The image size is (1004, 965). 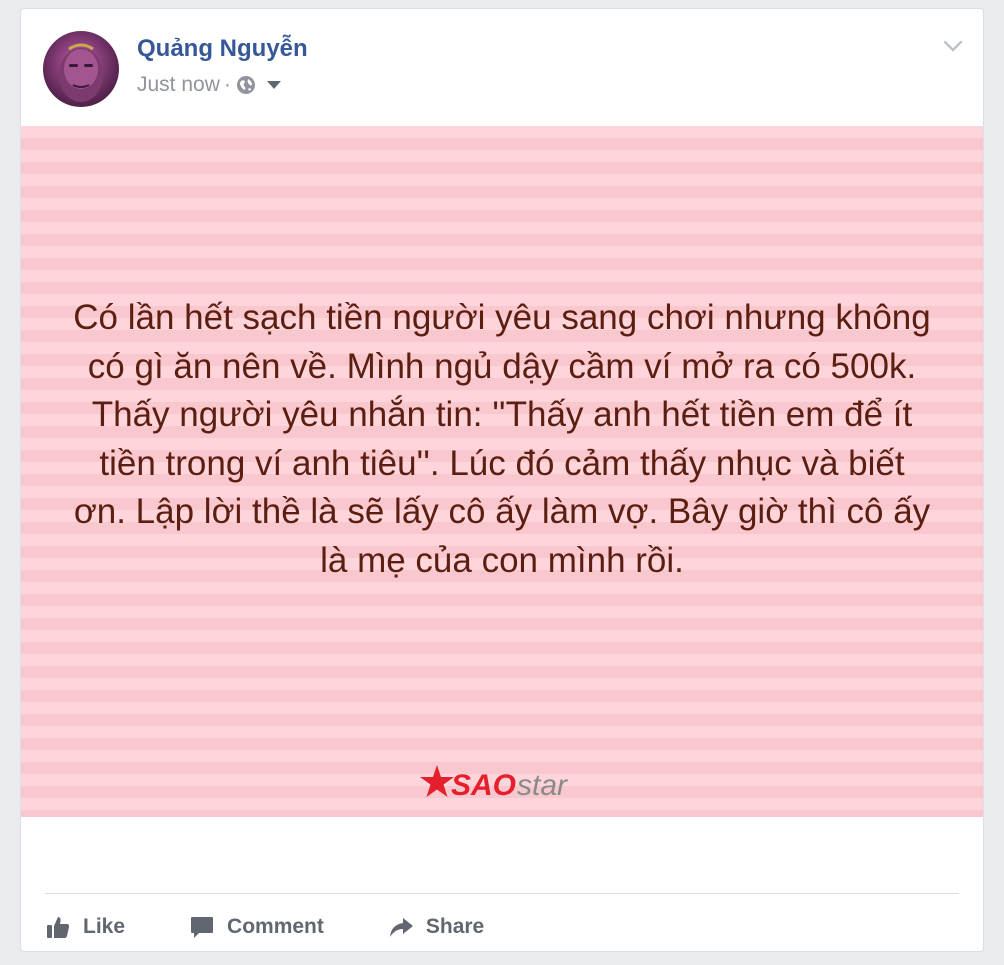 I want to click on comment-label: Comment, so click(x=275, y=926).